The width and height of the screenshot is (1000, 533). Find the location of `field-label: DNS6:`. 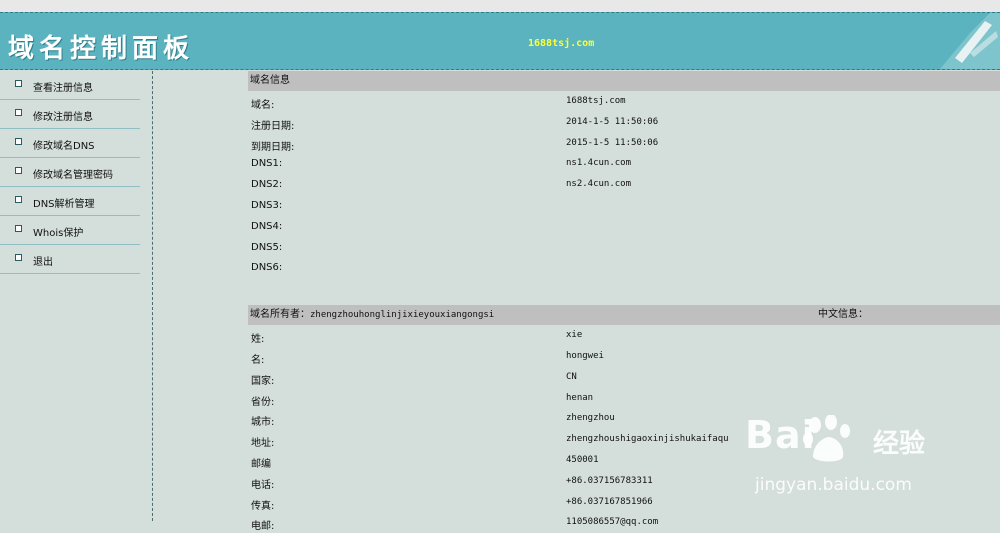

field-label: DNS6: is located at coordinates (267, 268).